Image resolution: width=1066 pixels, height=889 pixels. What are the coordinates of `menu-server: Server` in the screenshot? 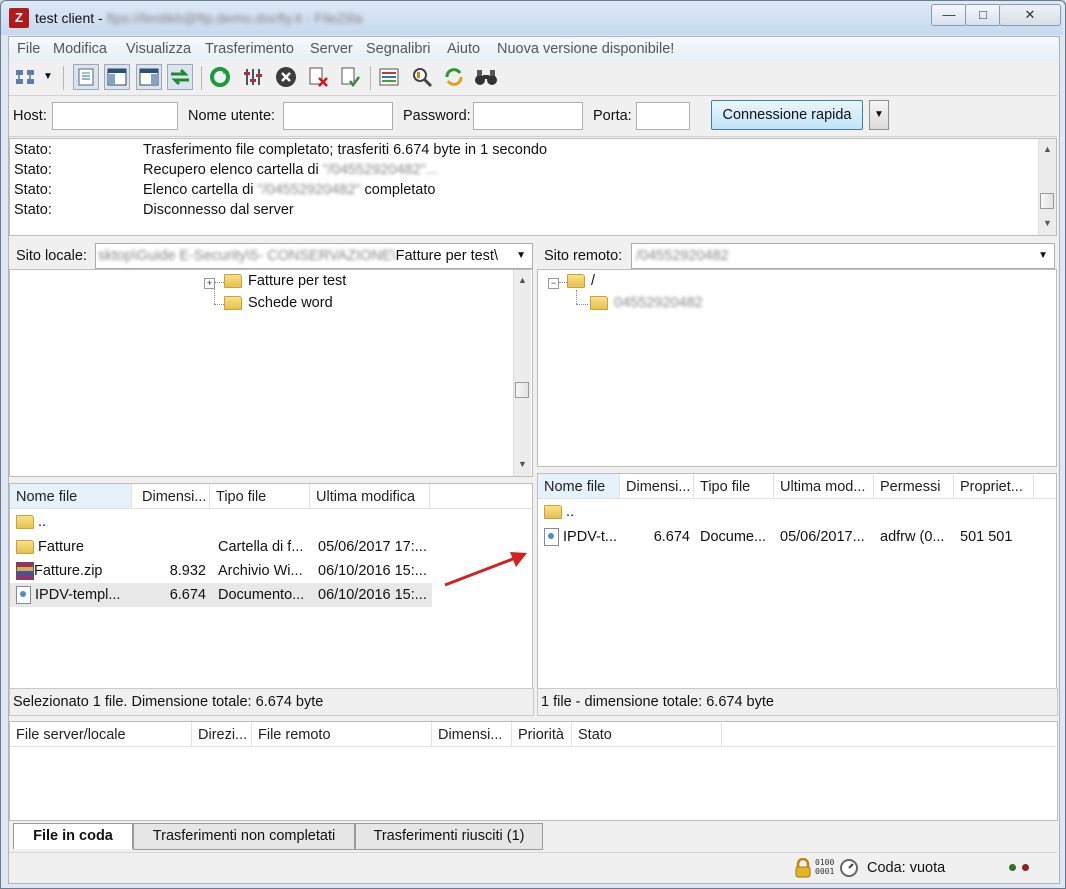 It's located at (331, 49).